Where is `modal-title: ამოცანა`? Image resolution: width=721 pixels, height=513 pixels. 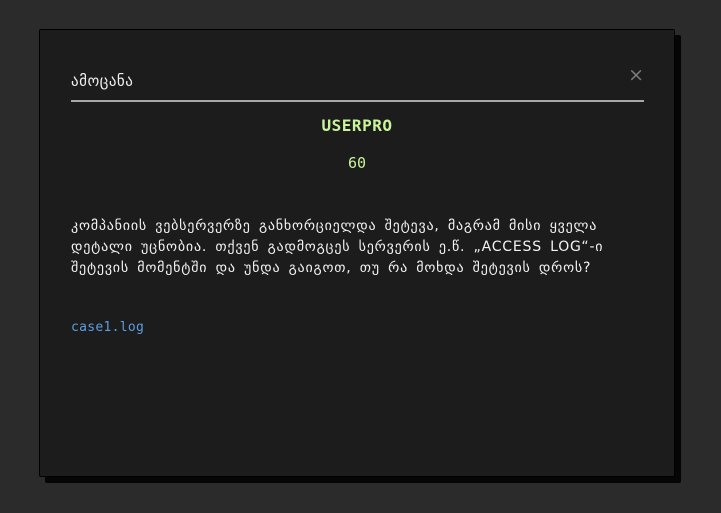 modal-title: ამოცანა is located at coordinates (102, 81).